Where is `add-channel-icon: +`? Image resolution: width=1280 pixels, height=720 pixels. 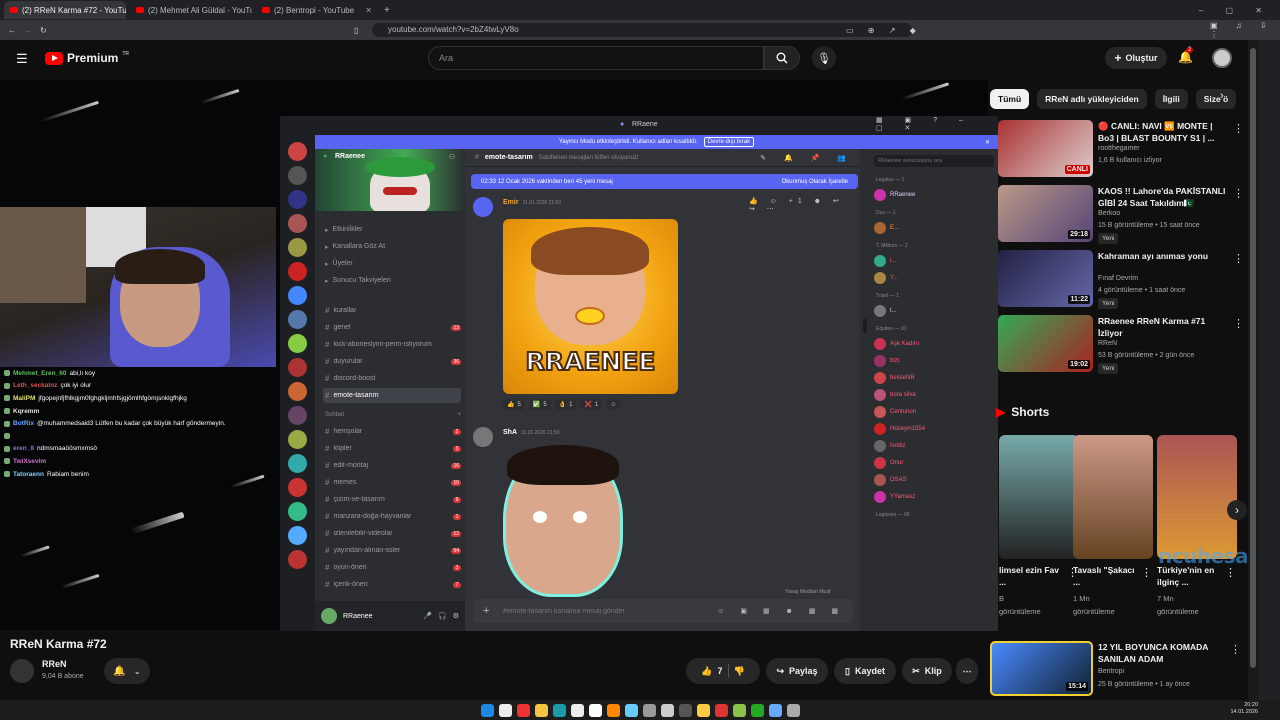 add-channel-icon: + is located at coordinates (459, 415).